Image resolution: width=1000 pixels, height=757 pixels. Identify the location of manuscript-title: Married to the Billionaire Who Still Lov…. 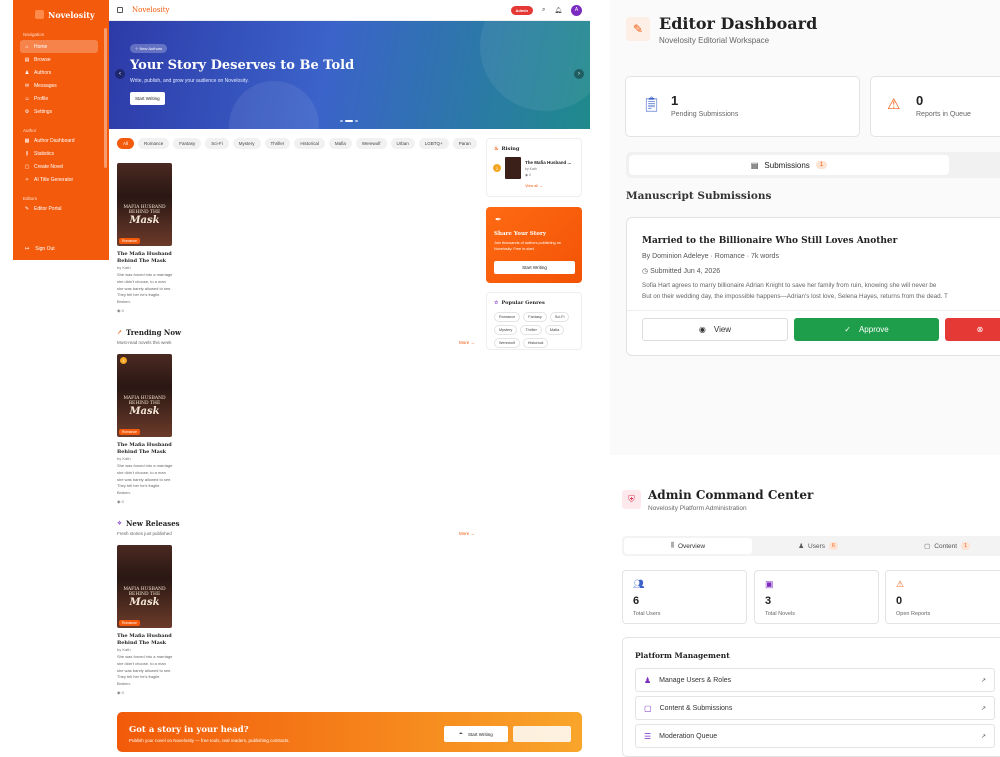
(770, 241).